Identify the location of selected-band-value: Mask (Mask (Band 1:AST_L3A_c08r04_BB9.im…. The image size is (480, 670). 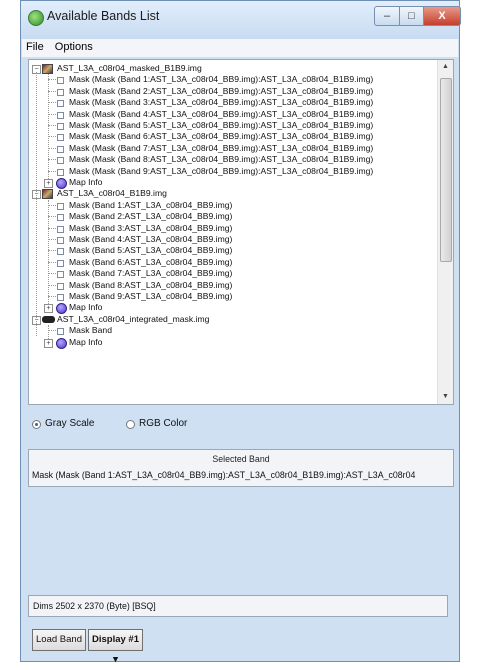
(224, 475).